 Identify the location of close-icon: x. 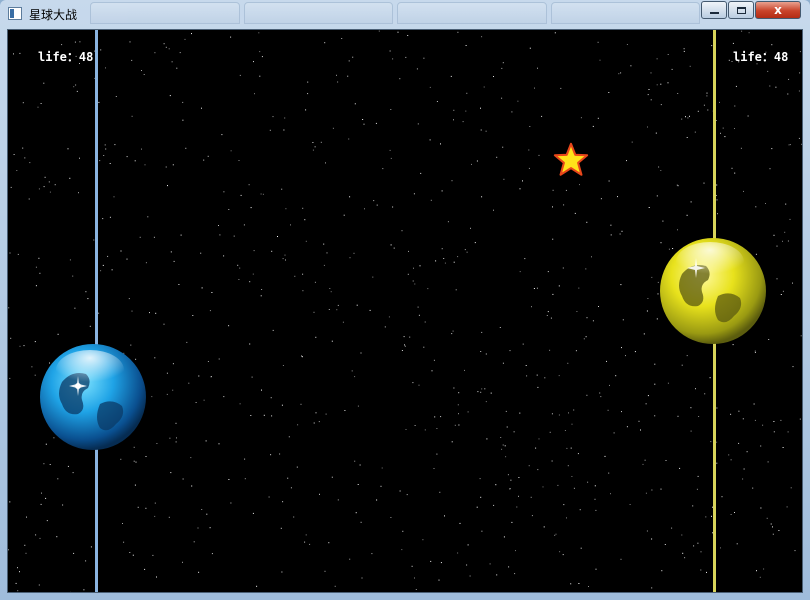
(778, 10).